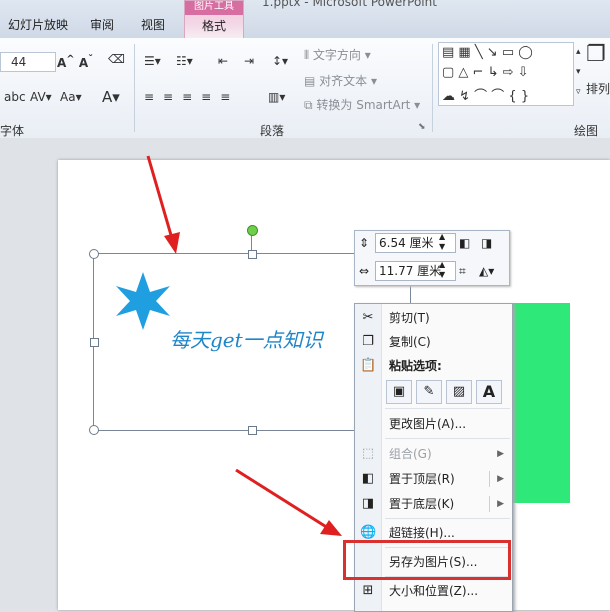  I want to click on size-position-icon: ⊞, so click(368, 590).